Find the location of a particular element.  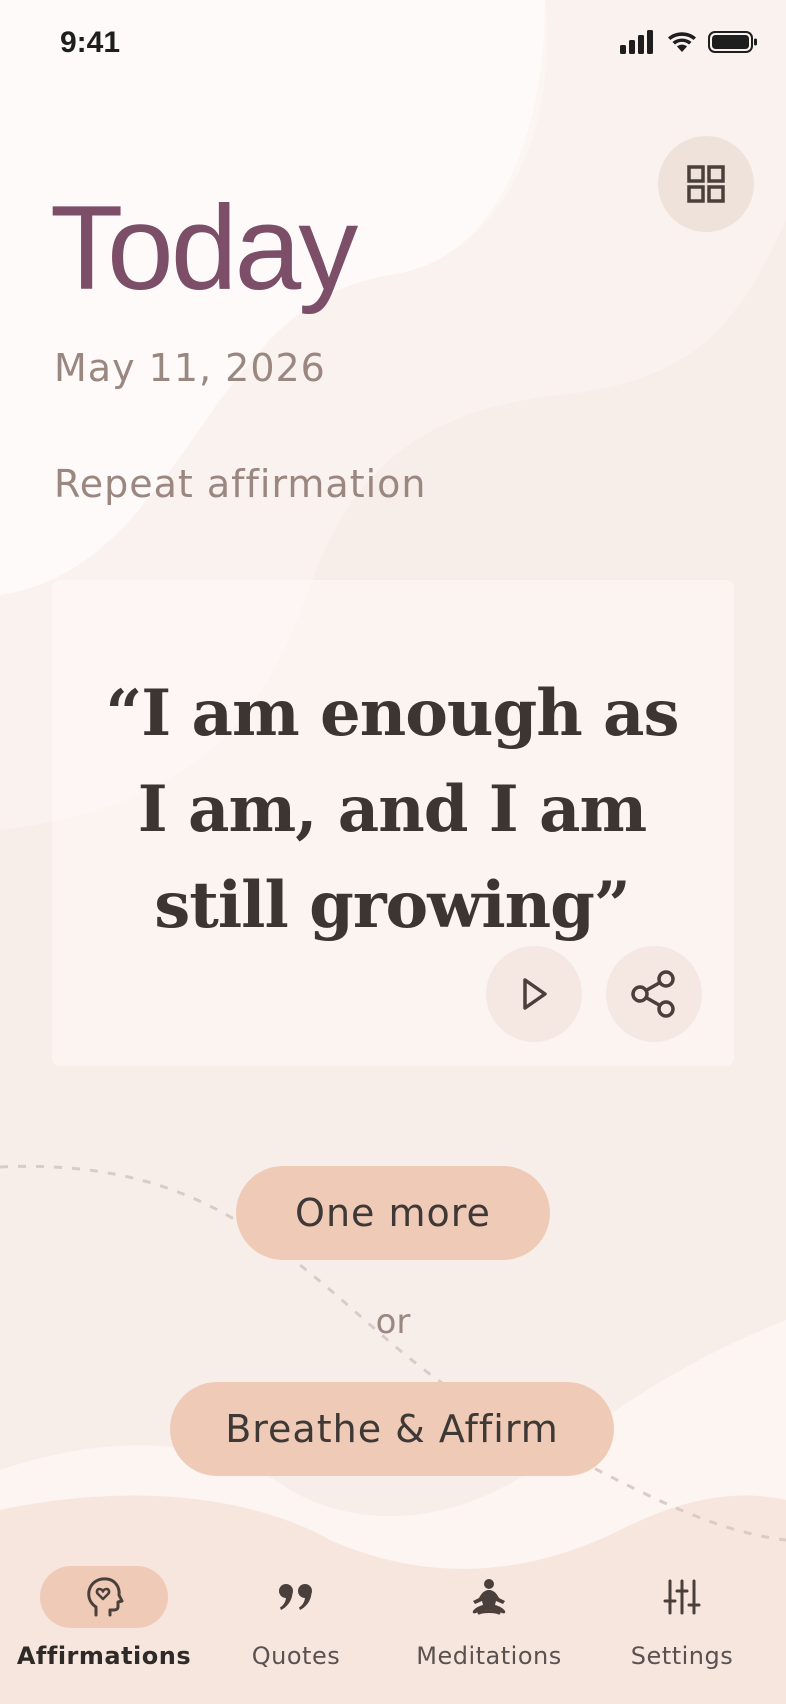

nav-item-meditations: Meditations is located at coordinates (483, 1610).